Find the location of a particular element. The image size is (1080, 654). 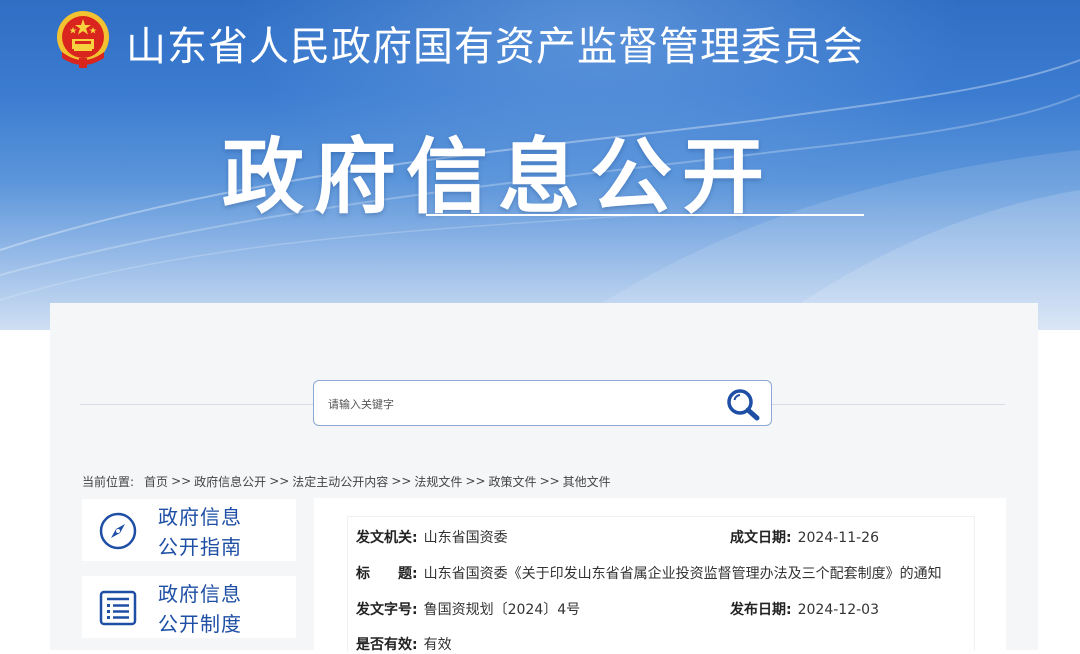

search-box is located at coordinates (542, 403).